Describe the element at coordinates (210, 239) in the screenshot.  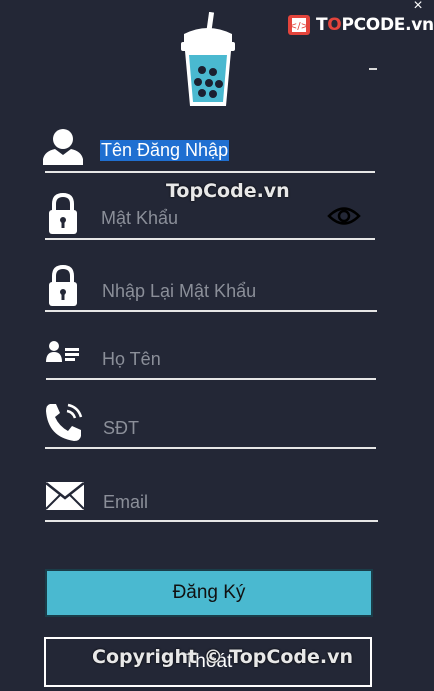
I see `password-underline` at that location.